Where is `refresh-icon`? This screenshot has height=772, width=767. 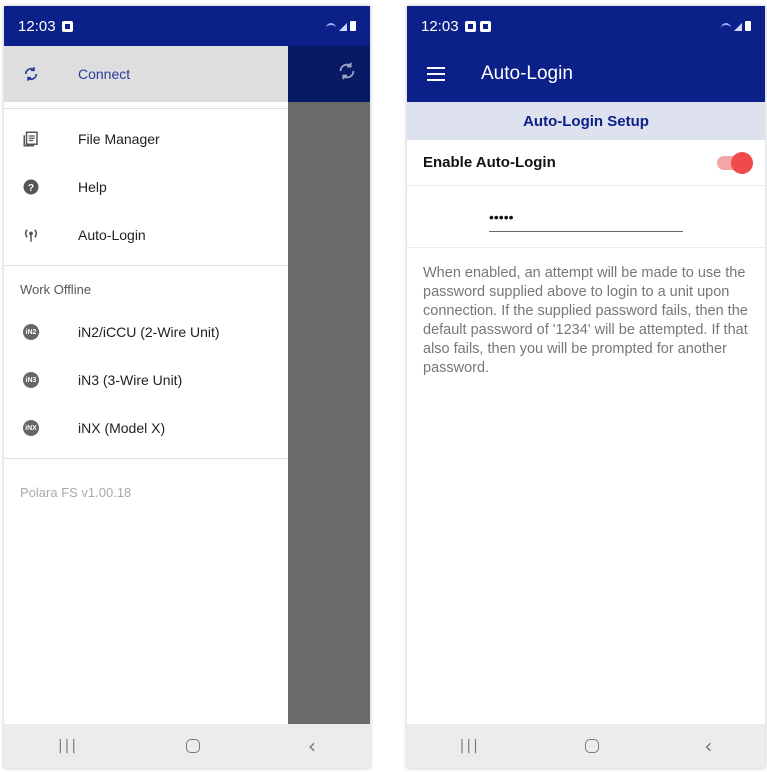 refresh-icon is located at coordinates (347, 74).